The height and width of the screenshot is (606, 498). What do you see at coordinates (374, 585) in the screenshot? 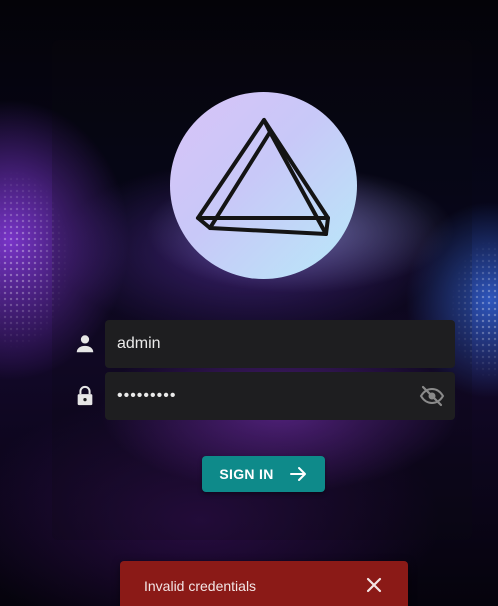
I see `close-icon` at bounding box center [374, 585].